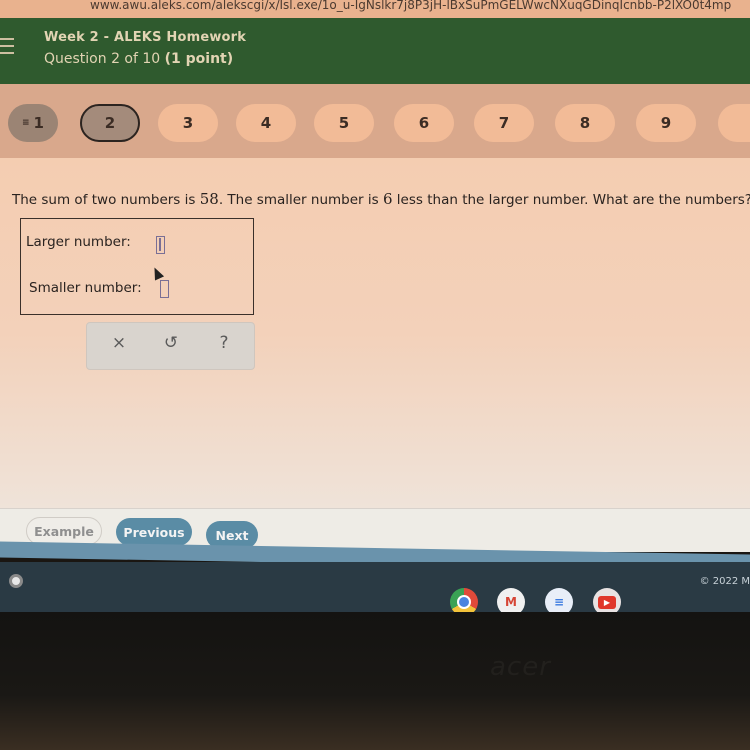  I want to click on smaller-number-label: Smaller number:, so click(85, 288).